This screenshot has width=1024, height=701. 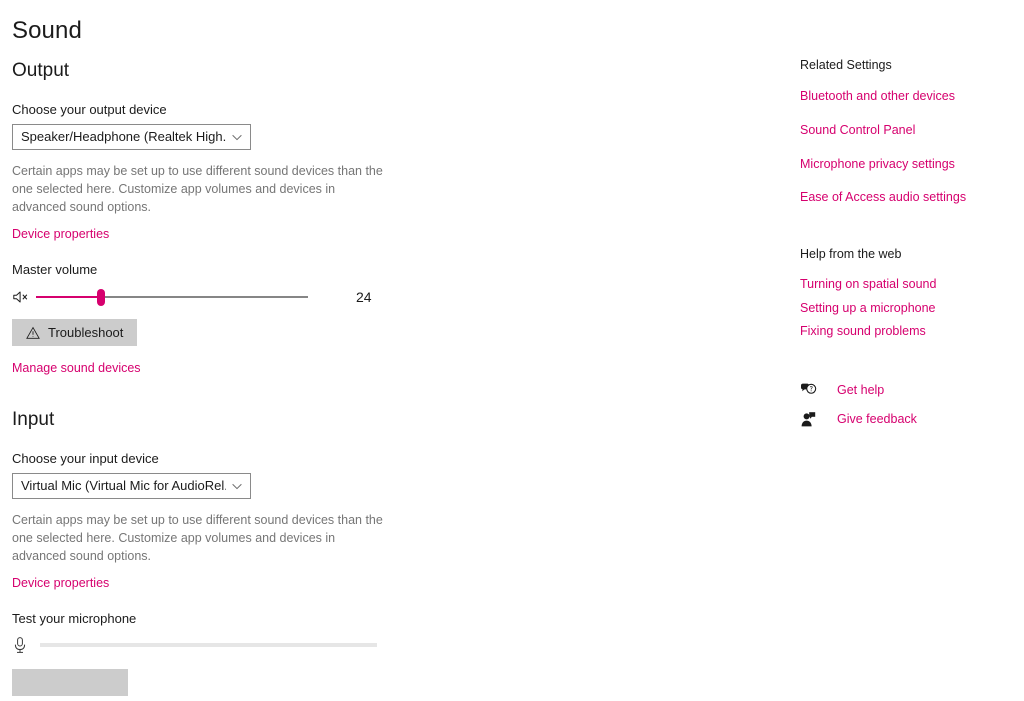 I want to click on output-device-properties-link: Device properties, so click(x=60, y=234).